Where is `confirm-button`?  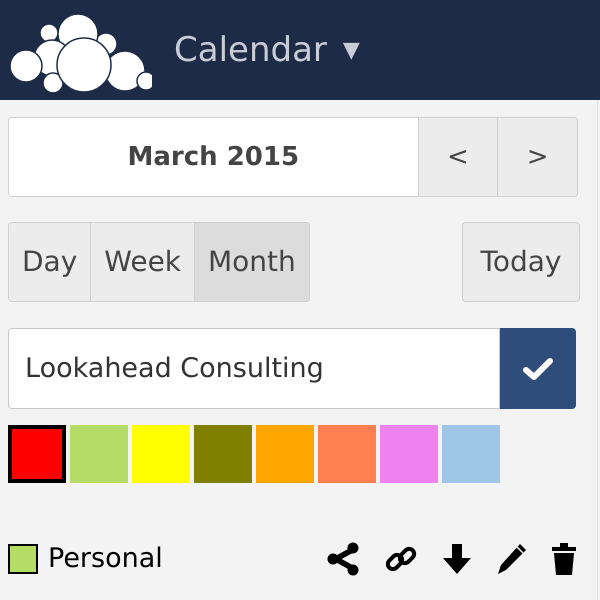 confirm-button is located at coordinates (538, 368).